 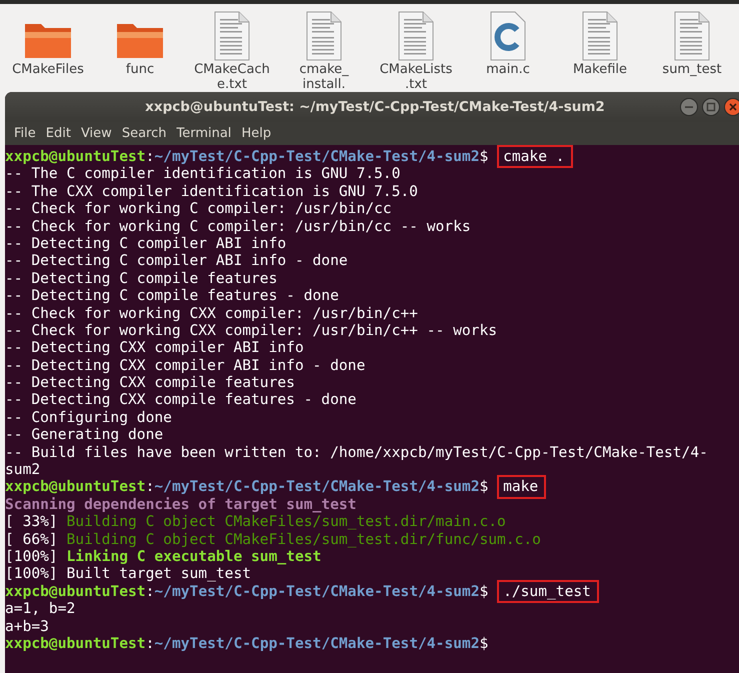 I want to click on output-line: -- Generating done, so click(x=84, y=435).